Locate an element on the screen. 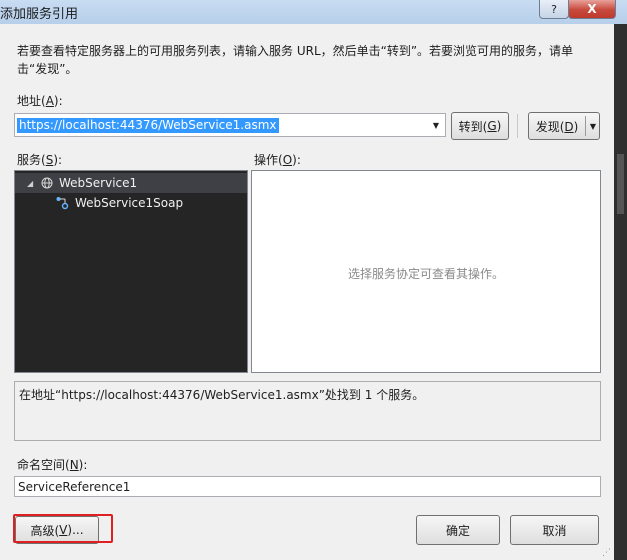 This screenshot has width=627, height=560. split-divider is located at coordinates (585, 126).